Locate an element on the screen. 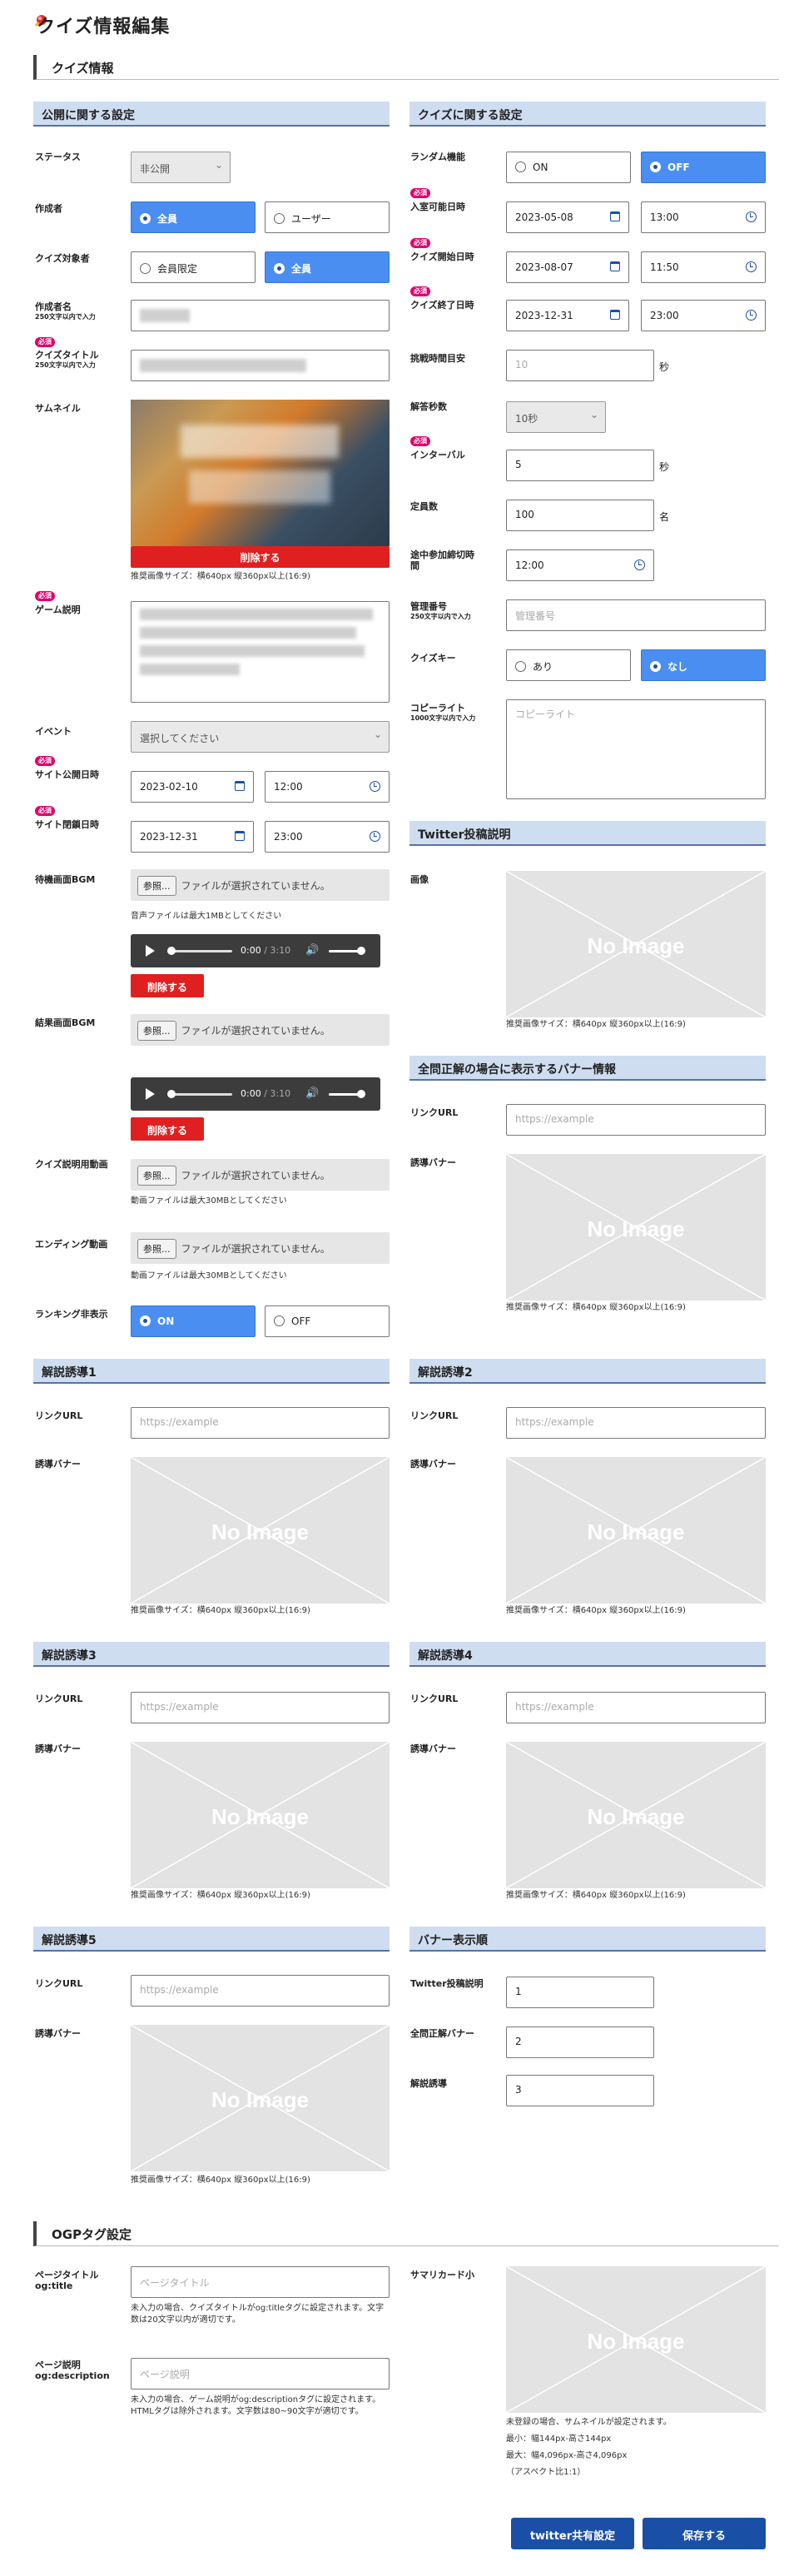 The width and height of the screenshot is (794, 2576). target-radio-members: 会員限定 is located at coordinates (194, 267).